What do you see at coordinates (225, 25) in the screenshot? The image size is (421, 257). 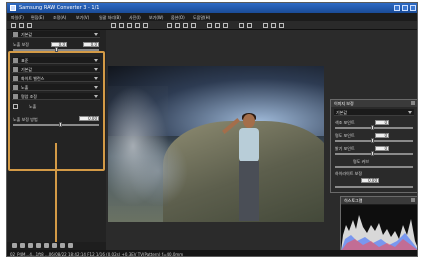 I see `full-icon` at bounding box center [225, 25].